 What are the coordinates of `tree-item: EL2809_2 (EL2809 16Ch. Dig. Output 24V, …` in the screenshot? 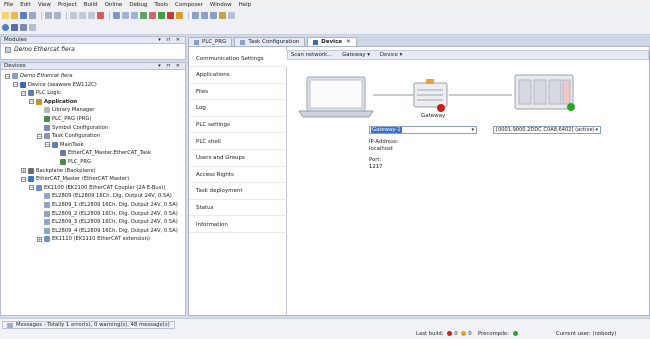 It's located at (107, 214).